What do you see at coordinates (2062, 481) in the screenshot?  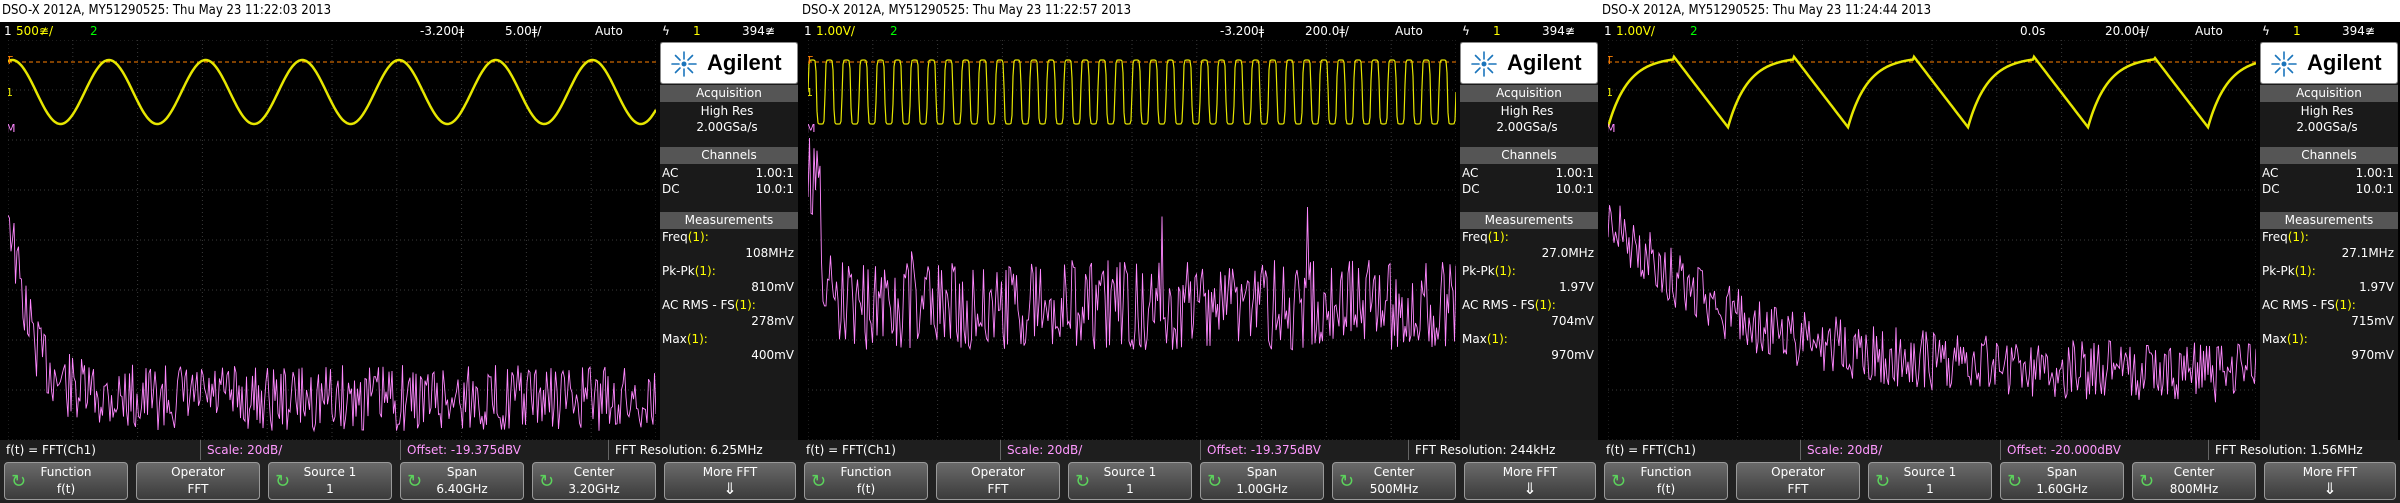 I see `softkey-span: ↻ Span 1.60GHz` at bounding box center [2062, 481].